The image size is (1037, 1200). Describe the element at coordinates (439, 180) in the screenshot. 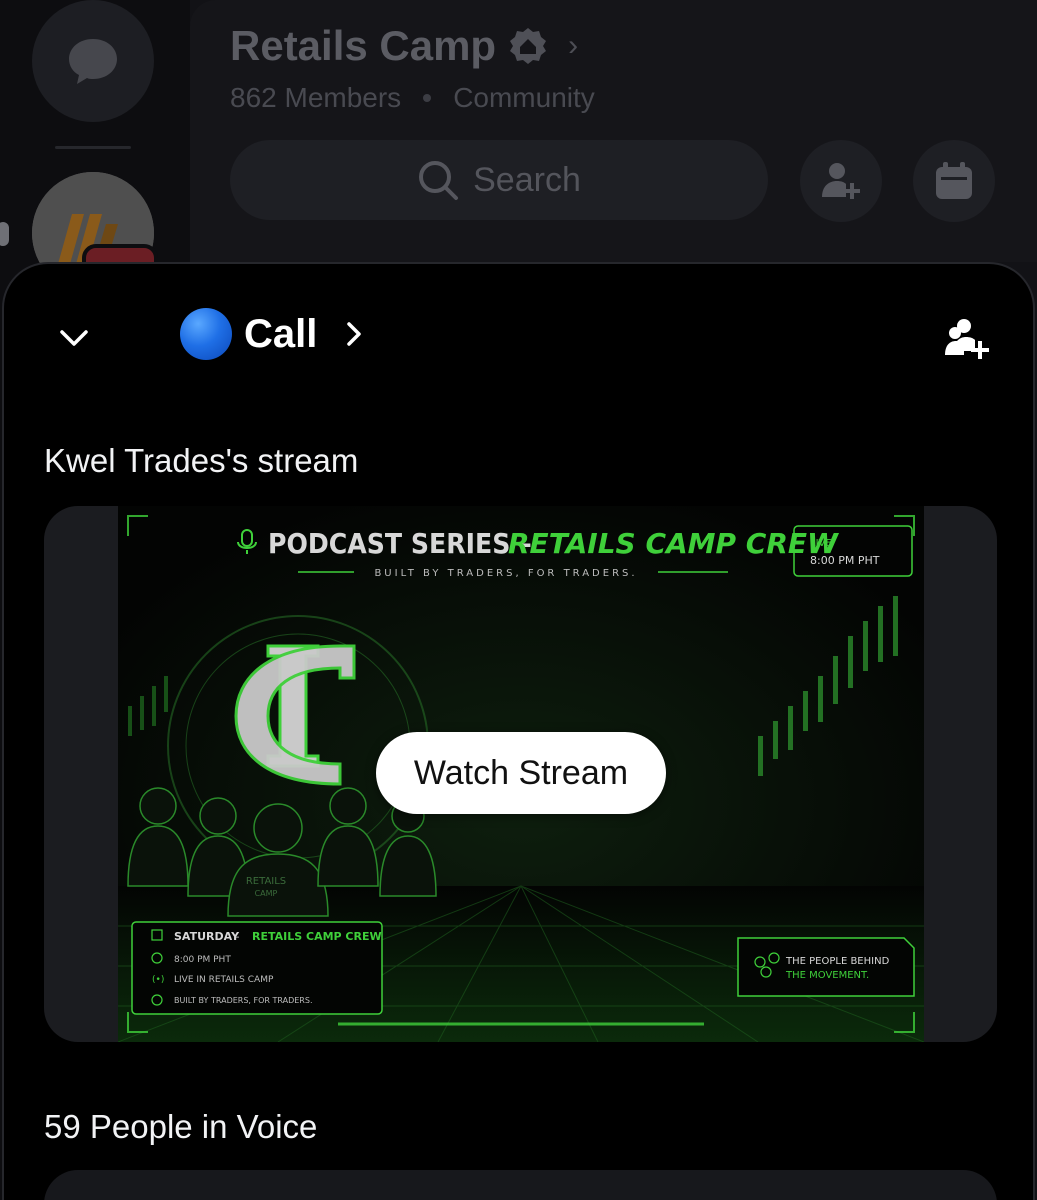

I see `magnifier-icon` at that location.